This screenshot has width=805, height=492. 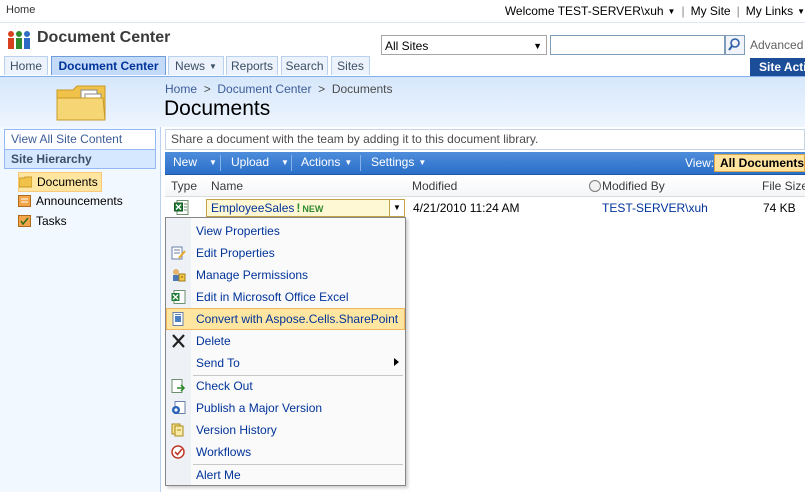 What do you see at coordinates (285, 363) in the screenshot?
I see `menu-item-send-to: Send To` at bounding box center [285, 363].